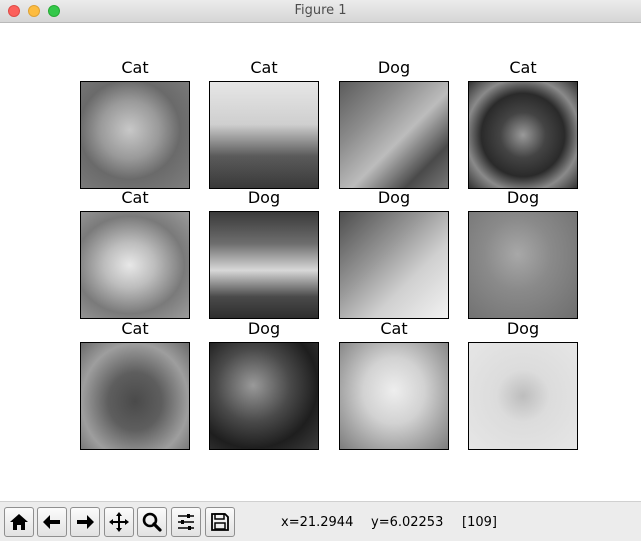 The height and width of the screenshot is (541, 641). I want to click on save-icon, so click(220, 522).